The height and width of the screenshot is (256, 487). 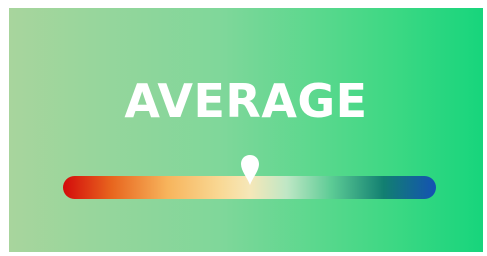 What do you see at coordinates (246, 101) in the screenshot?
I see `rating-label: AVERAGE` at bounding box center [246, 101].